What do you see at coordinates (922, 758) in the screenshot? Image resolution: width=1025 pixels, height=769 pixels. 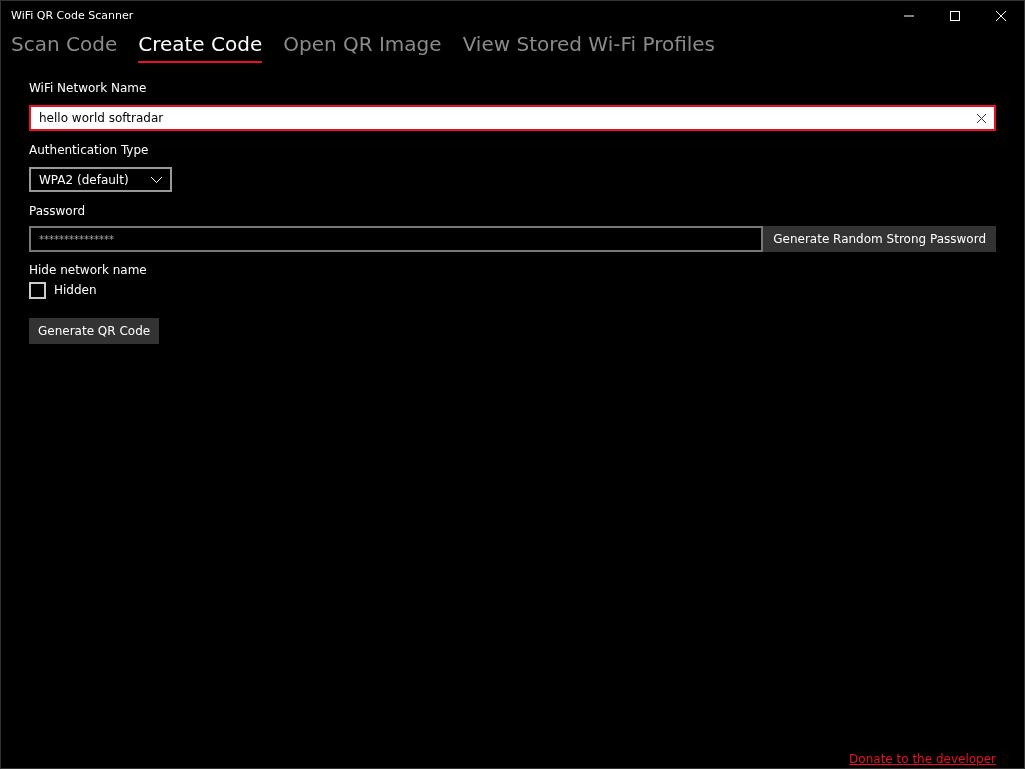 I see `donate-link: Donate to the developer` at bounding box center [922, 758].